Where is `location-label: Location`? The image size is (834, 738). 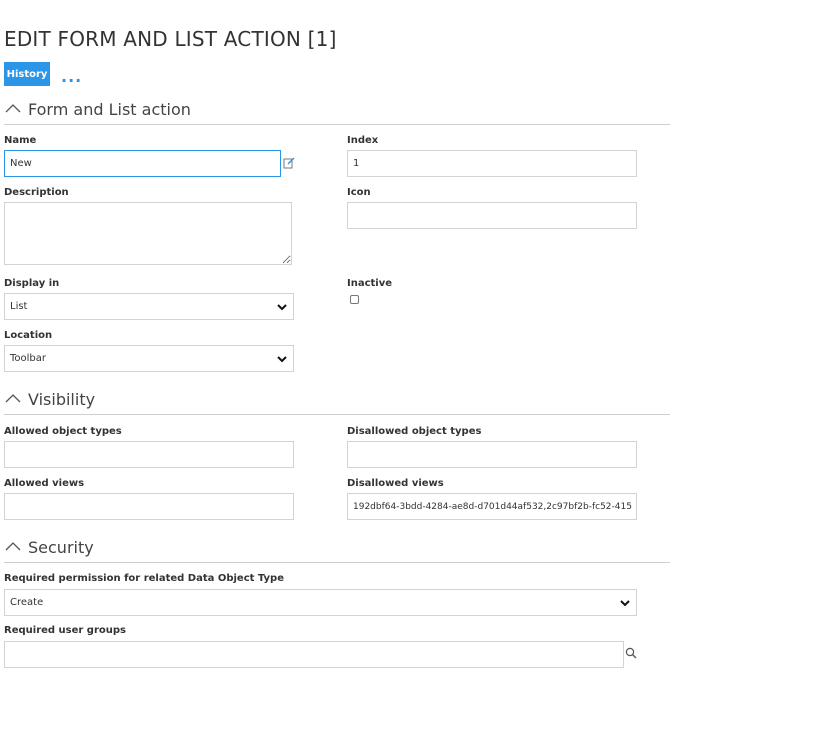 location-label: Location is located at coordinates (28, 335).